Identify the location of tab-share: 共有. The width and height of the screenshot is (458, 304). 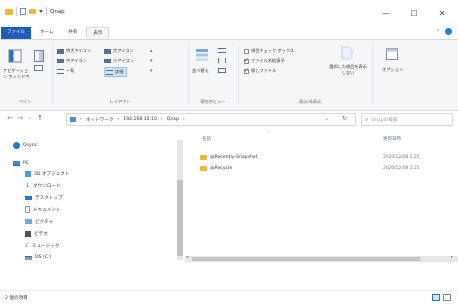
(72, 33).